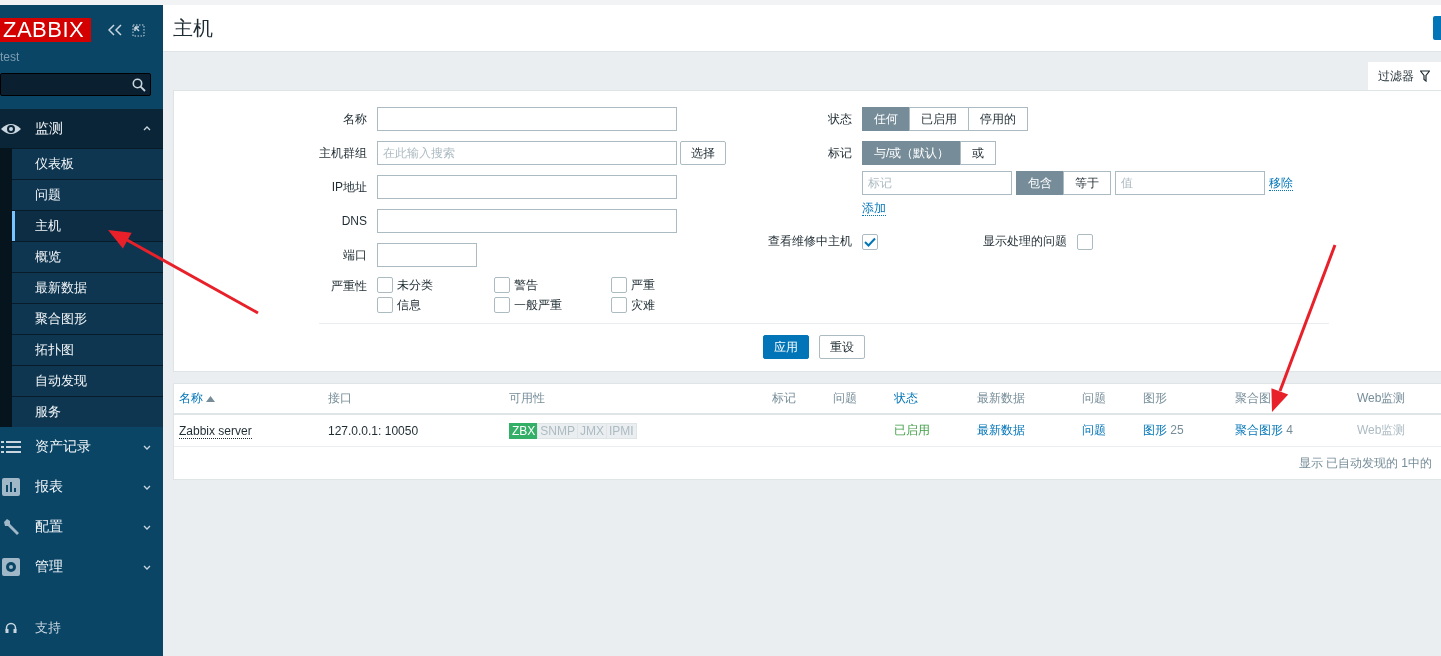 This screenshot has width=1441, height=656. I want to click on column-header: 标记, so click(784, 398).